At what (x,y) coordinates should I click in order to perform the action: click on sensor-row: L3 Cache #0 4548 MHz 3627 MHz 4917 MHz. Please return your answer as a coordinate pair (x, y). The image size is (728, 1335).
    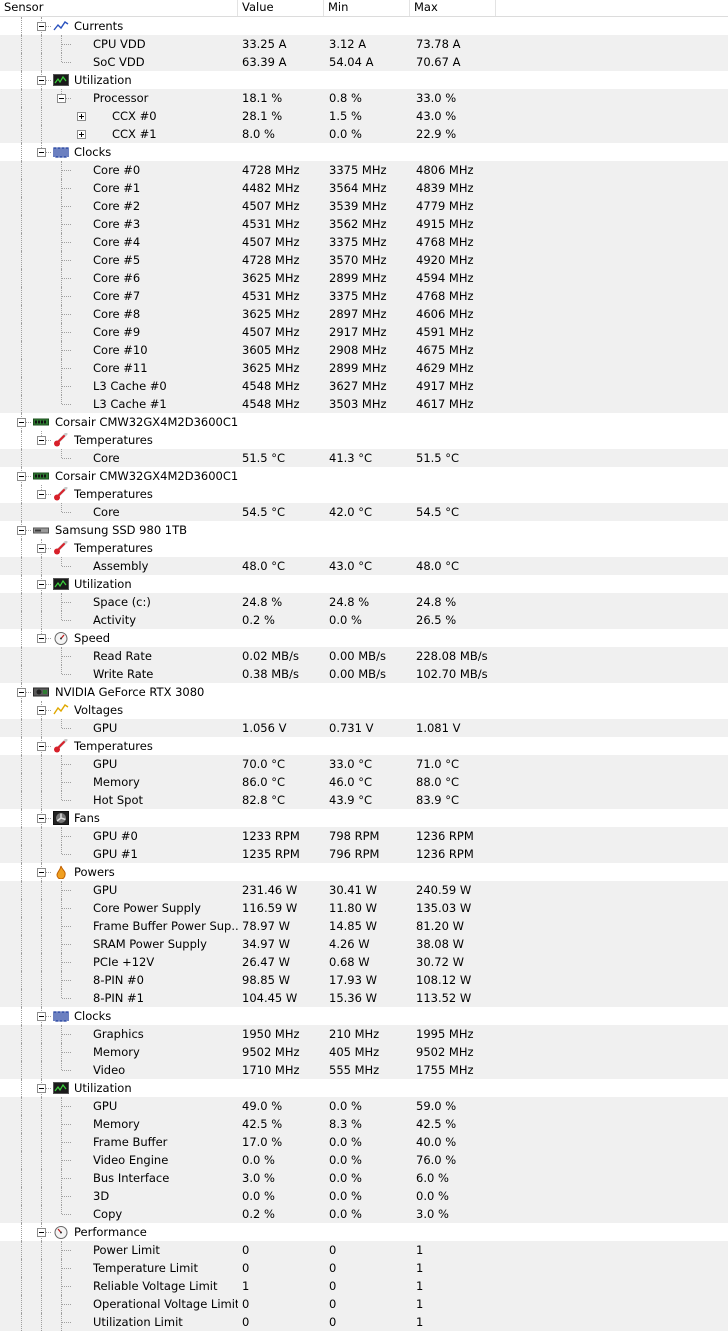
    Looking at the image, I should click on (364, 386).